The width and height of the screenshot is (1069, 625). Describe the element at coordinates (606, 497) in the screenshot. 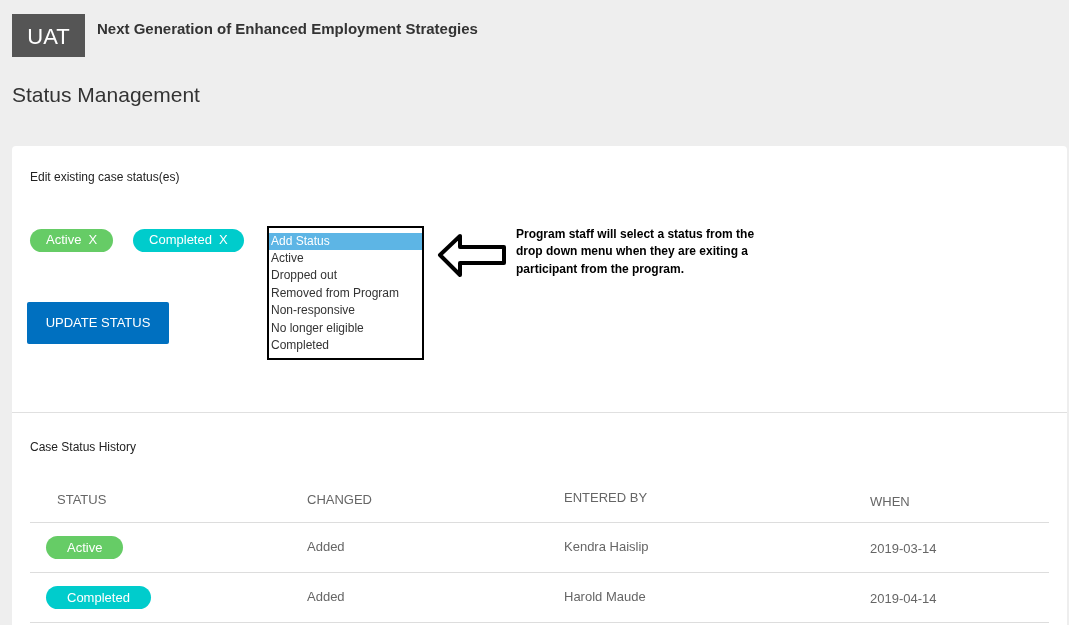

I see `column-header: ENTERED BY` at that location.